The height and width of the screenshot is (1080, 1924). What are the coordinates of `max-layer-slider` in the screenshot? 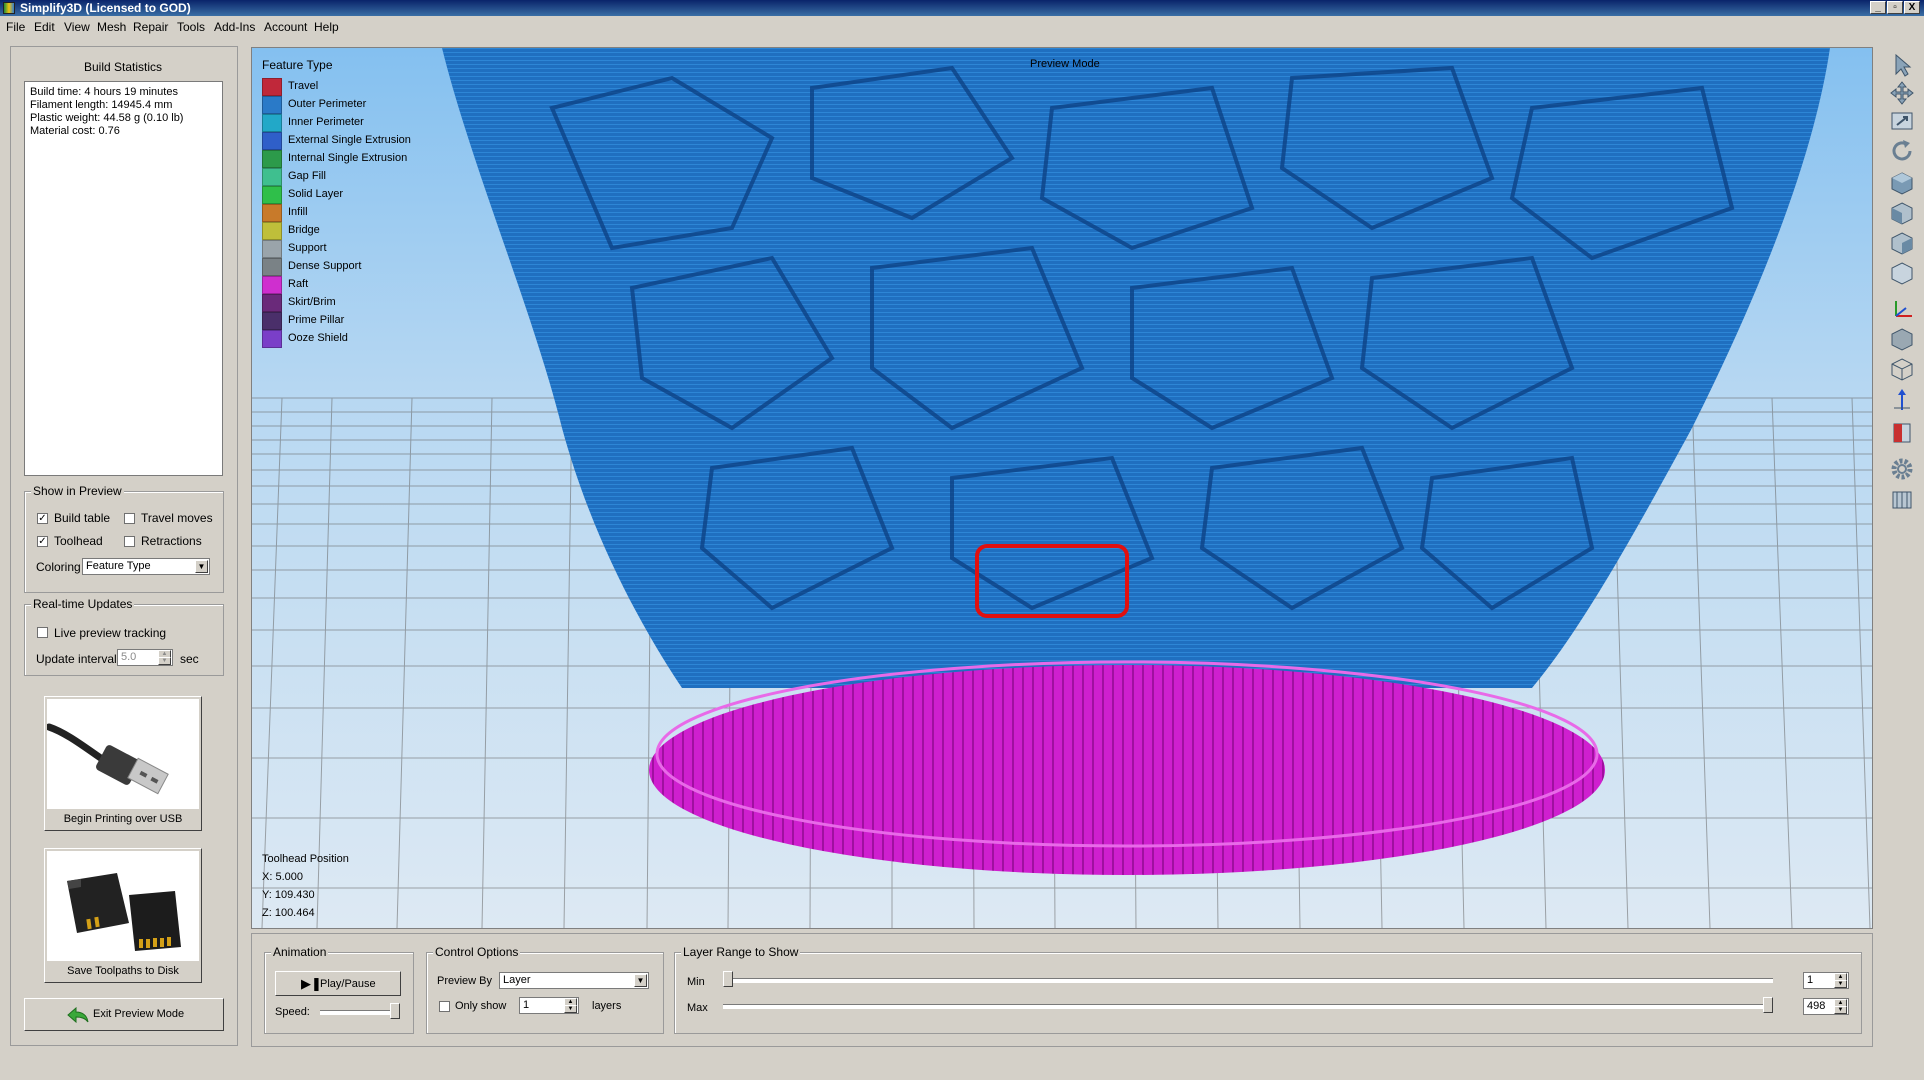 It's located at (1248, 1006).